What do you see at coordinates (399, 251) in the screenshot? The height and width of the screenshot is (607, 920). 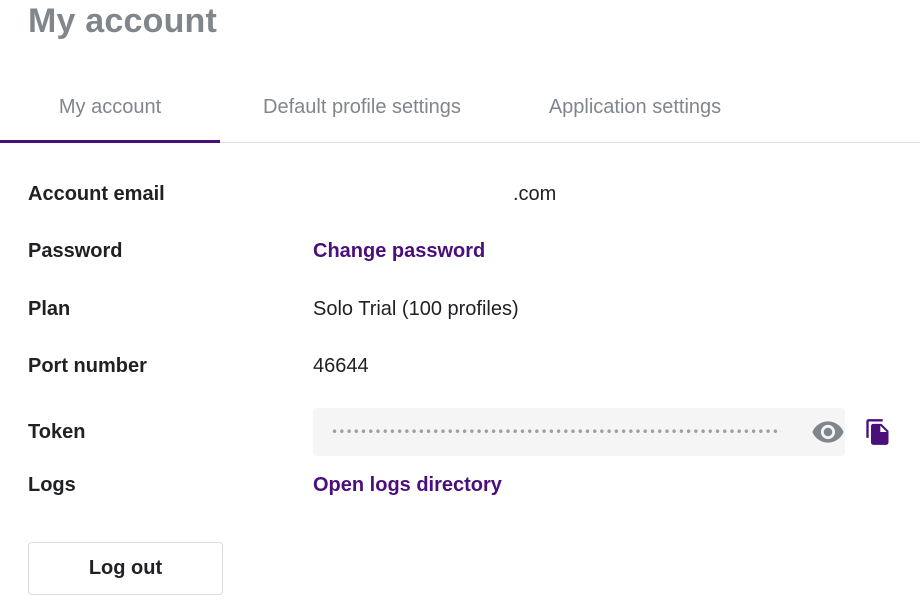 I see `change-password-link: Change password` at bounding box center [399, 251].